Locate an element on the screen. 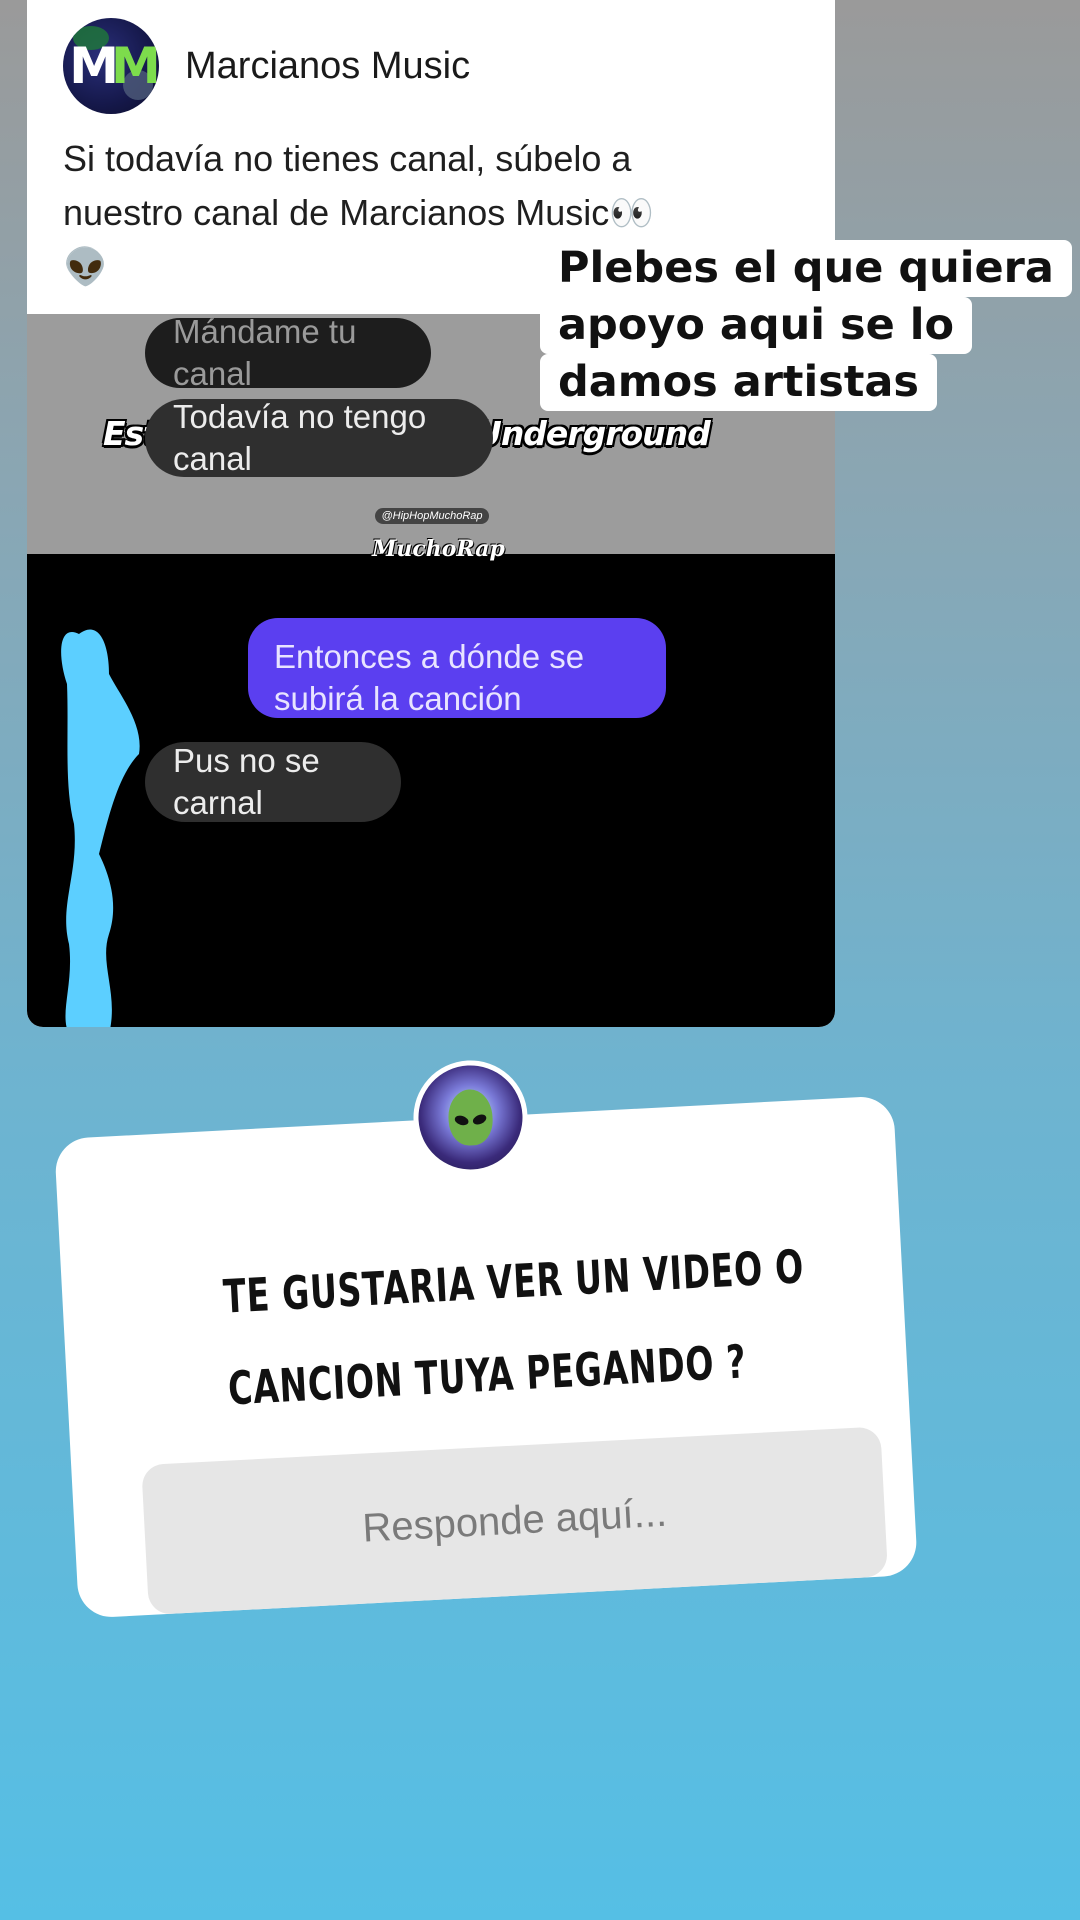 The image size is (1080, 1920). blue-scribble-redaction is located at coordinates (100, 828).